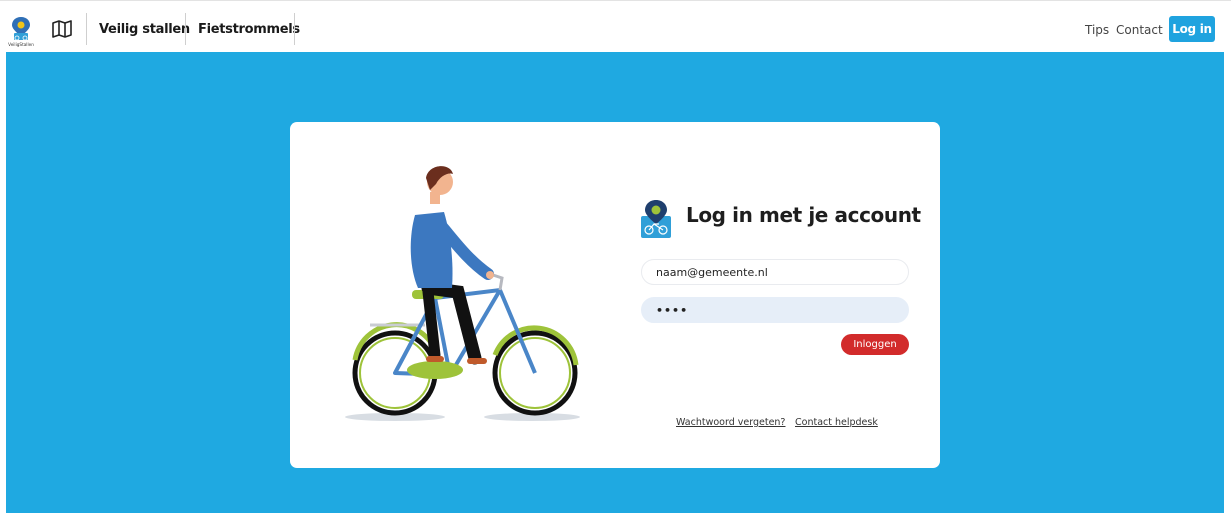  Describe the element at coordinates (875, 344) in the screenshot. I see `inloggen-button: Inloggen` at that location.